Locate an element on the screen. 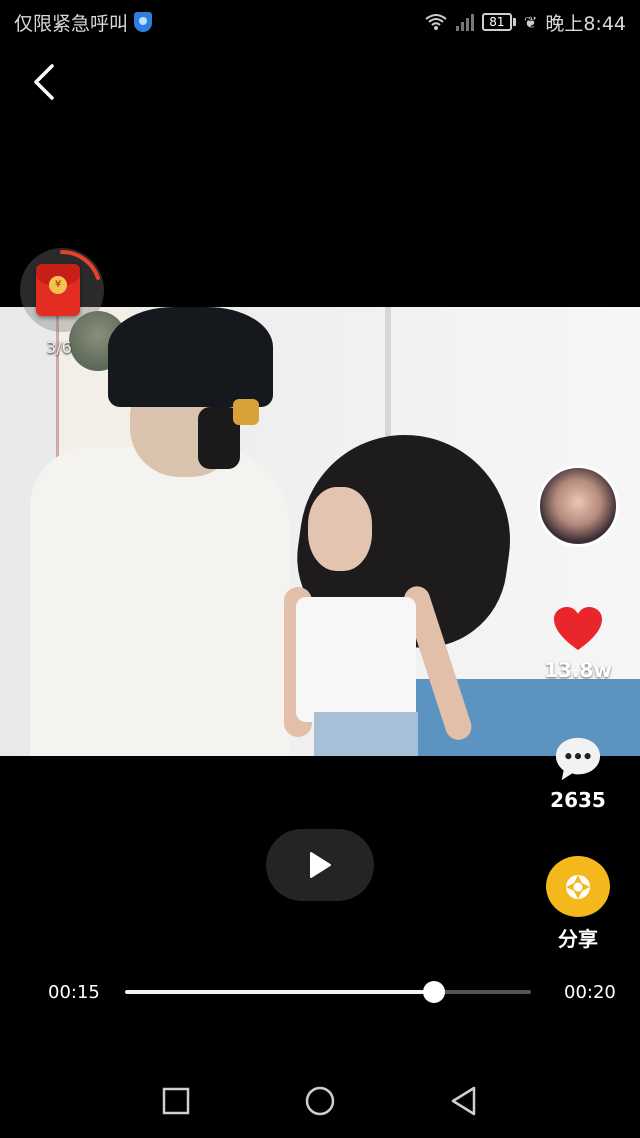 The height and width of the screenshot is (1138, 640). status-right: 81 ❦ 晚上8:44 is located at coordinates (525, 22).